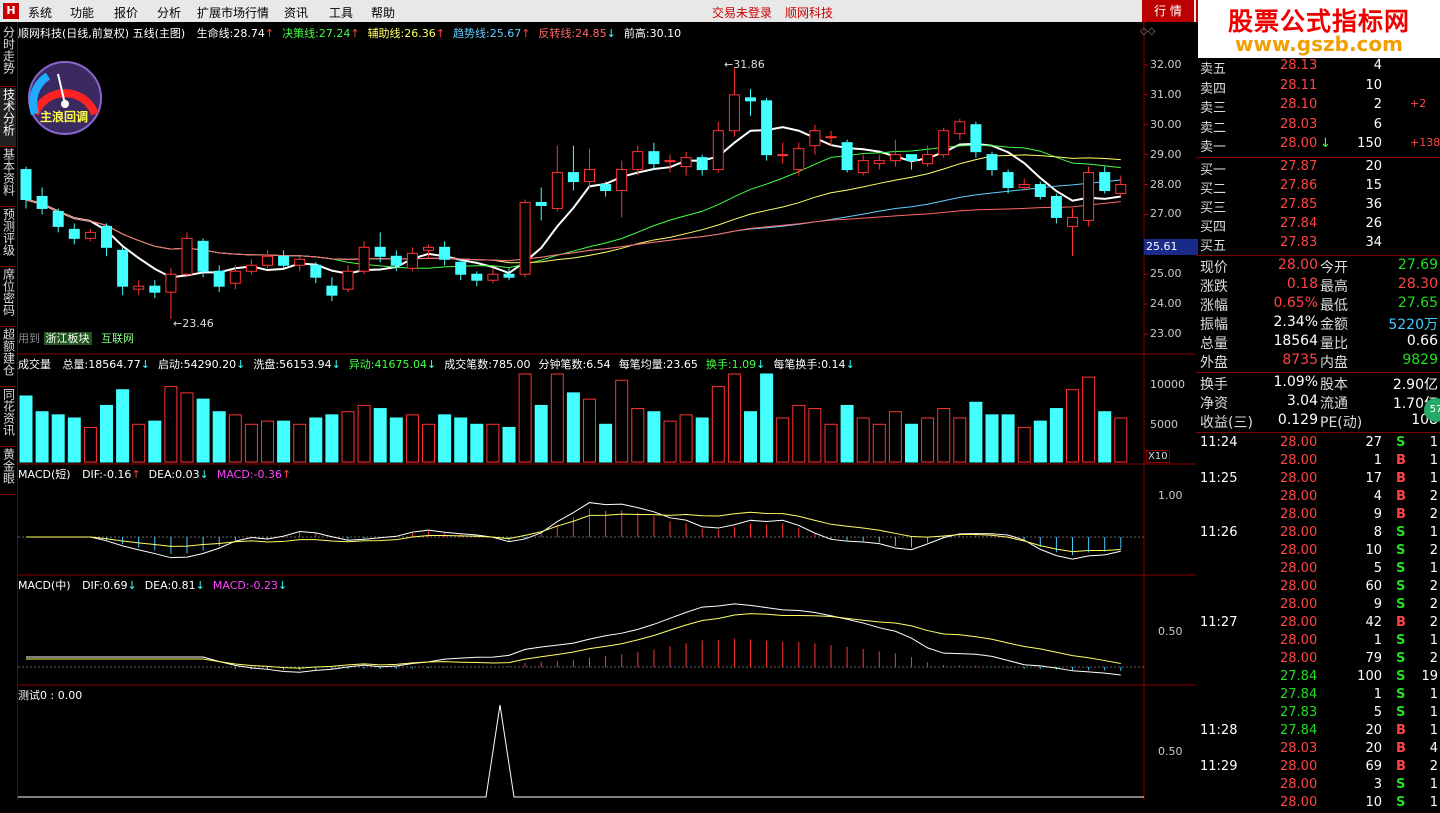  What do you see at coordinates (1299, 730) in the screenshot?
I see `tick-price-16: 27.84` at bounding box center [1299, 730].